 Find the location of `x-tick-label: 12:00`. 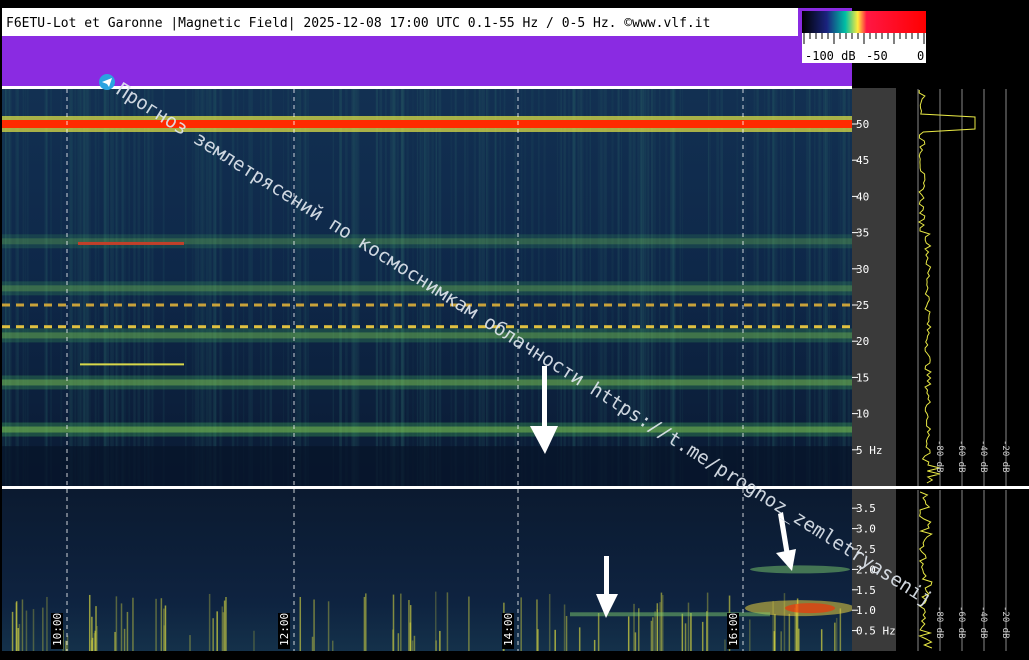

x-tick-label: 12:00 is located at coordinates (284, 629).